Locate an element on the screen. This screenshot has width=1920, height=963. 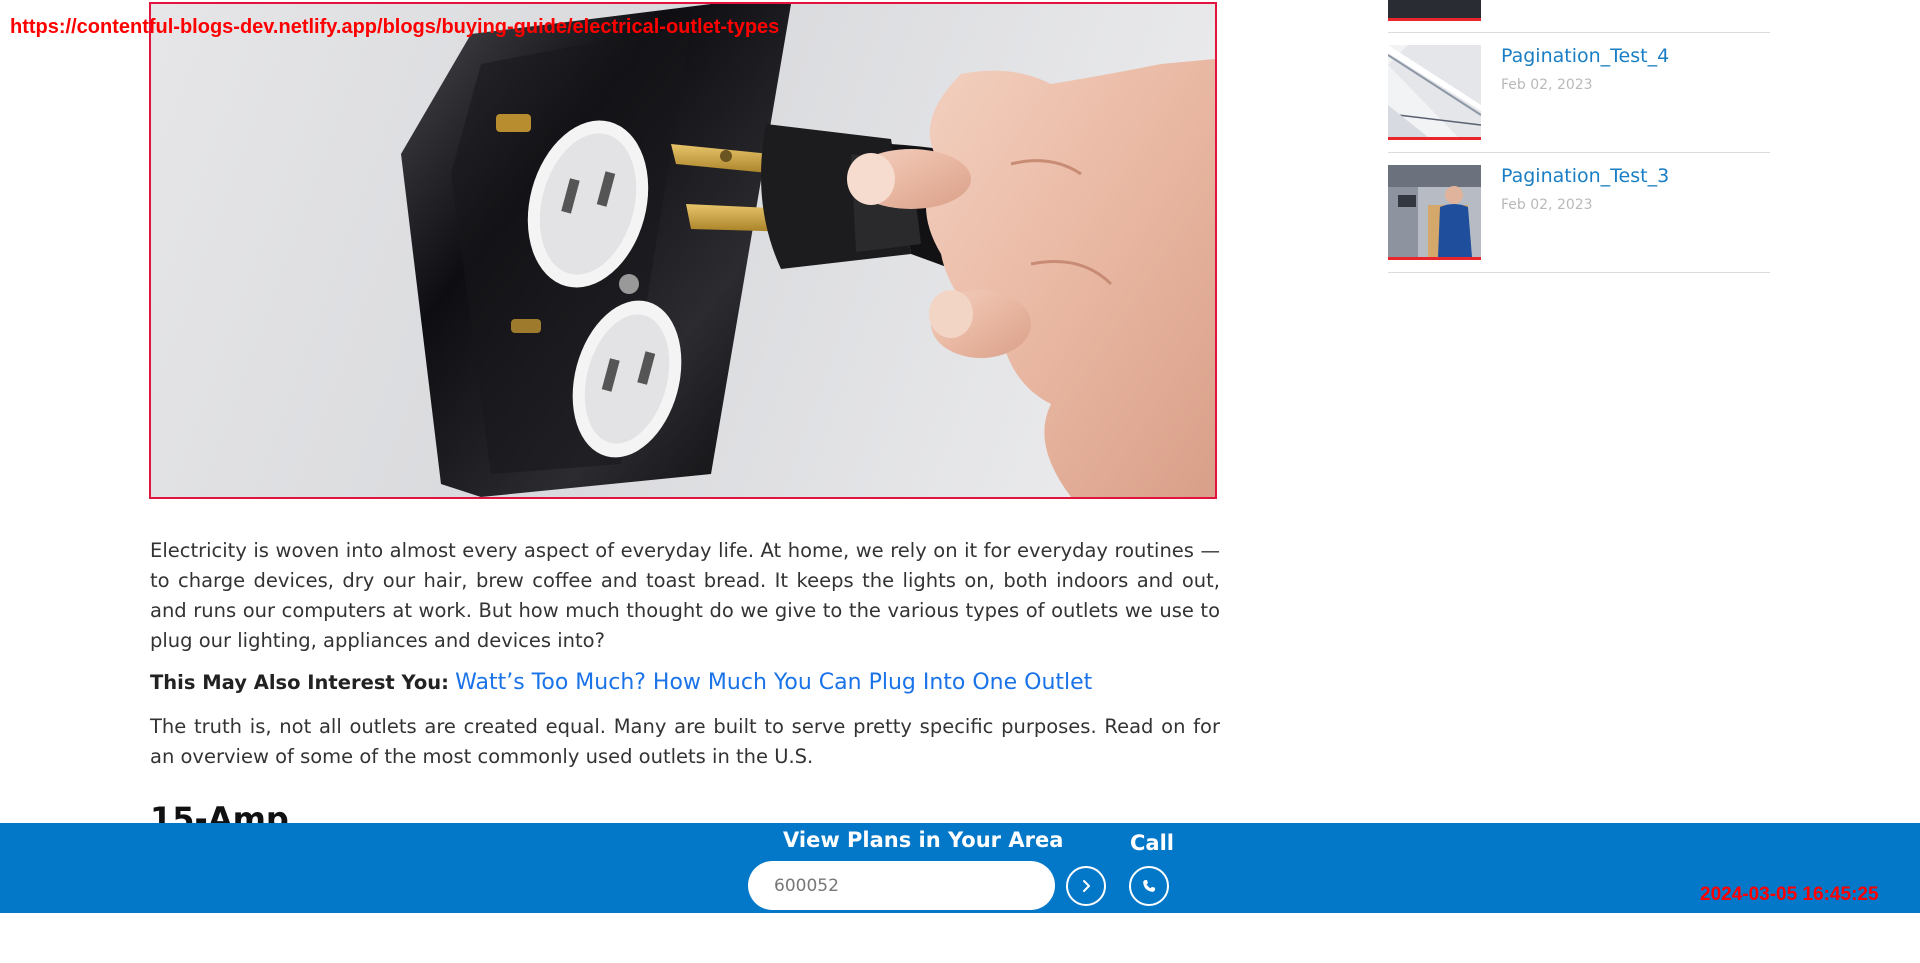
chevron-right-icon is located at coordinates (1086, 886).